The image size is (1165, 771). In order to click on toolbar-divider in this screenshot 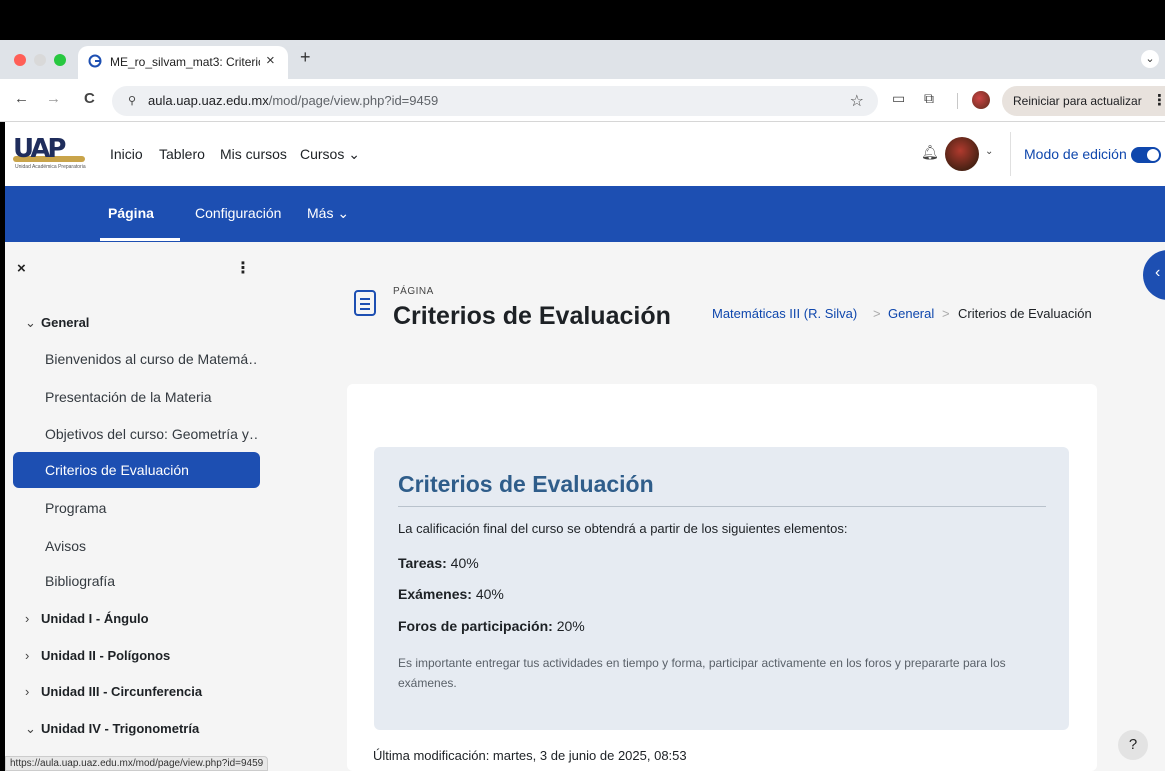, I will do `click(957, 101)`.